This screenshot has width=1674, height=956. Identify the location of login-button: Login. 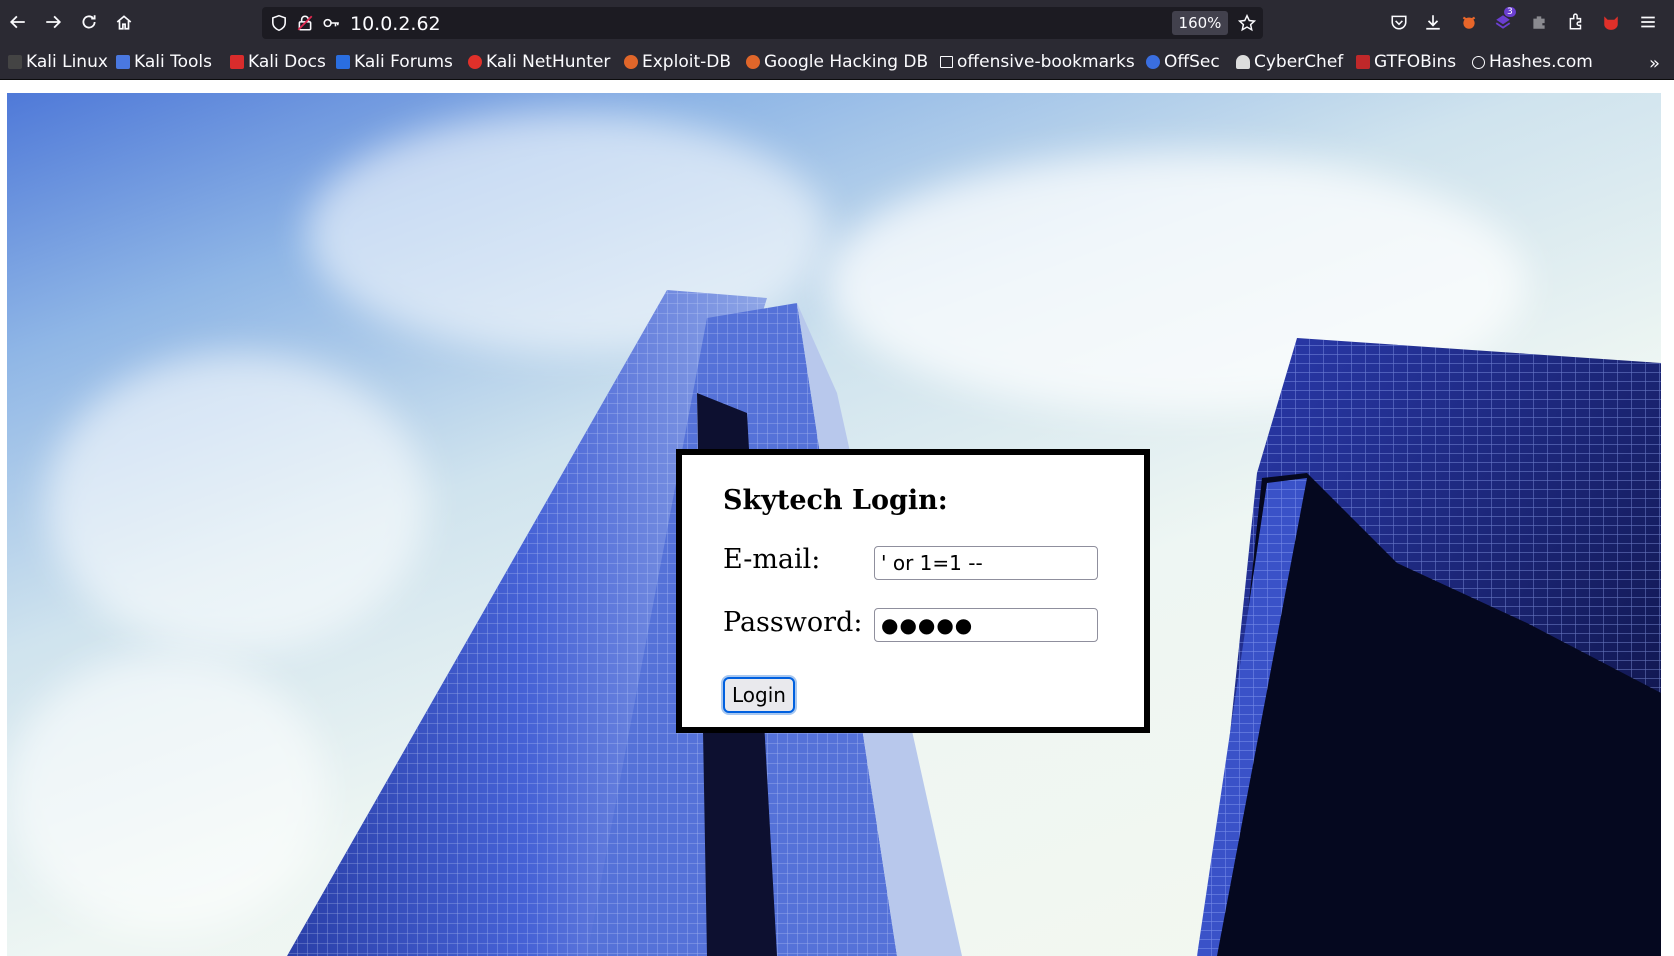
(759, 695).